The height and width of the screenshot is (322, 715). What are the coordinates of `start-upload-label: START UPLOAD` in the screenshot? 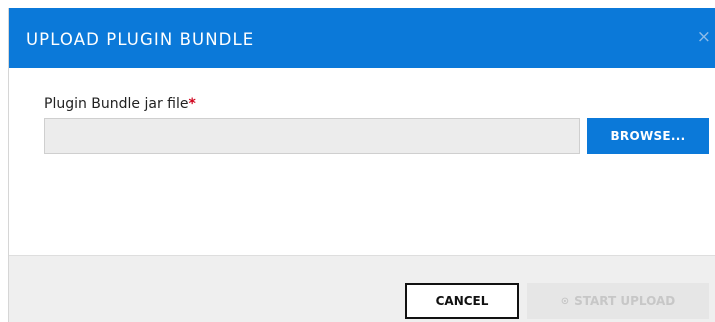 It's located at (625, 301).